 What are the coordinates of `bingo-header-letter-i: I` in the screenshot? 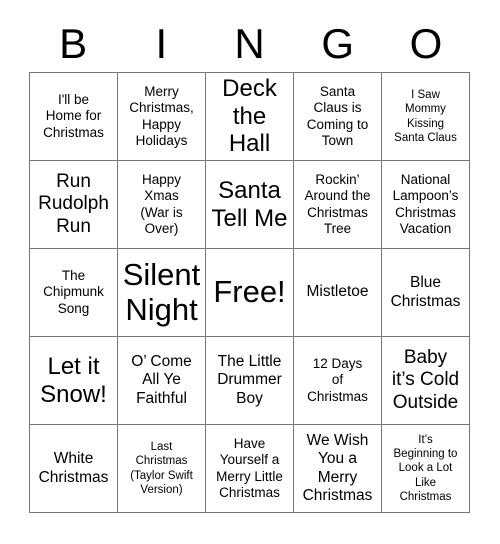 It's located at (161, 43).